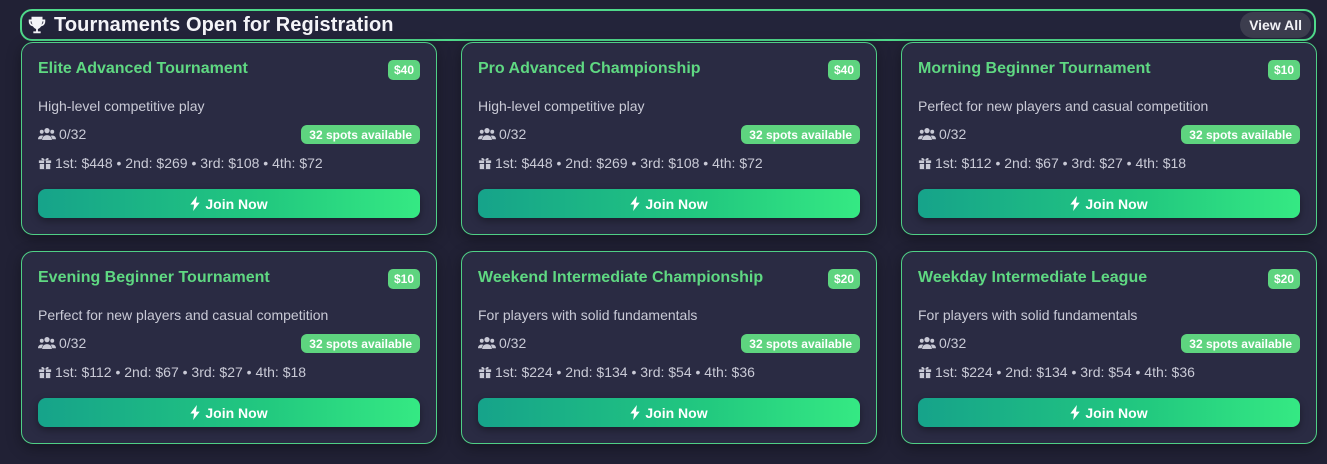  What do you see at coordinates (1034, 69) in the screenshot?
I see `tournament-name: Morning Beginner Tournament` at bounding box center [1034, 69].